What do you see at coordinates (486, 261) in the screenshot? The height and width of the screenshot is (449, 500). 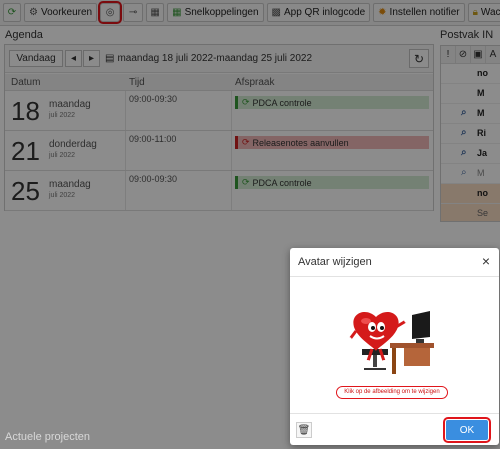 I see `close-button: ×` at bounding box center [486, 261].